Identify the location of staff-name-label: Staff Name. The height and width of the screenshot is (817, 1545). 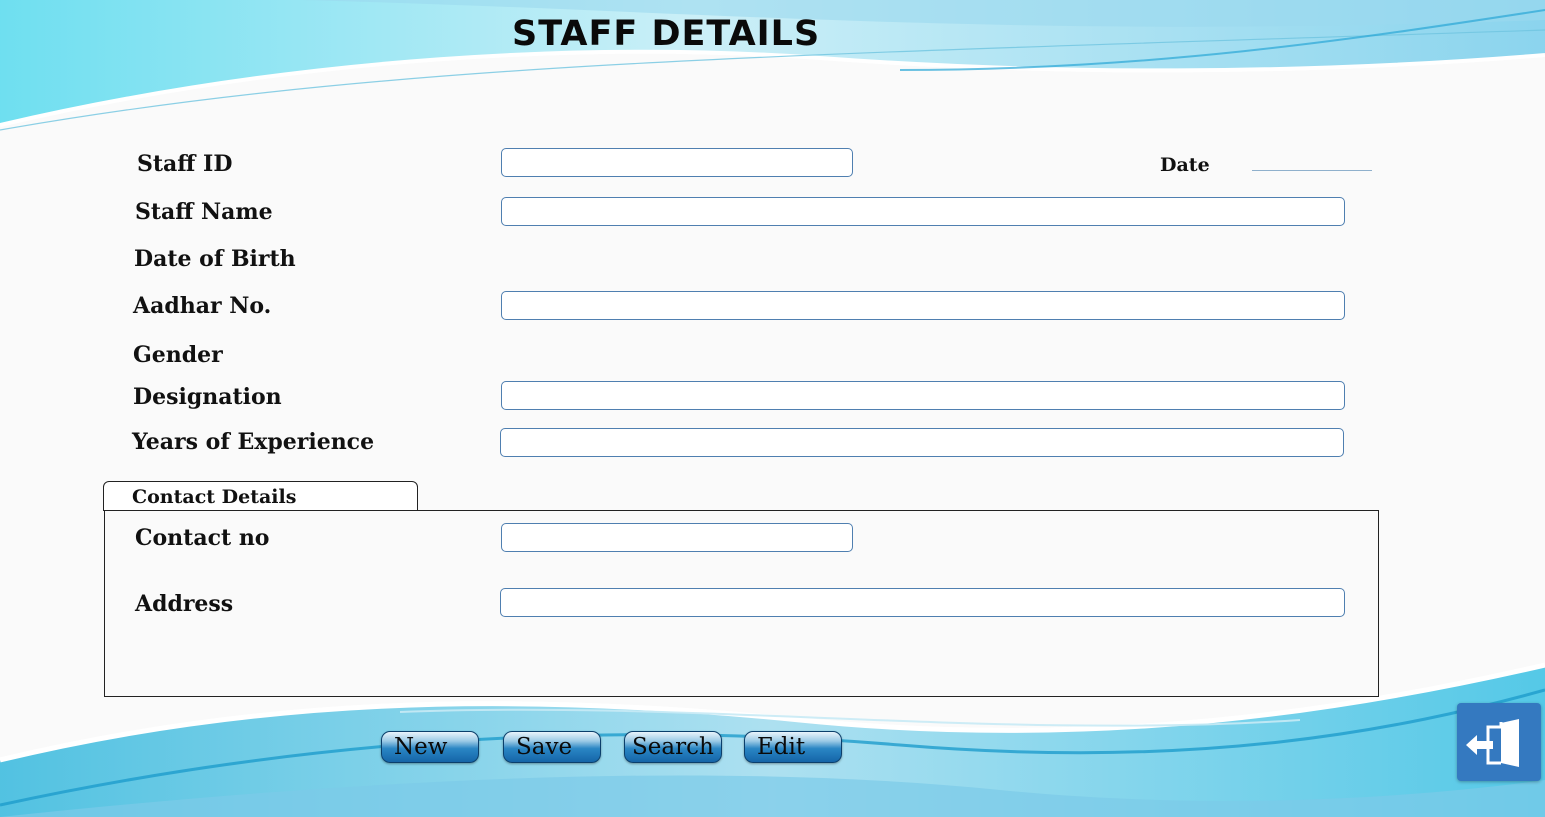
(204, 212).